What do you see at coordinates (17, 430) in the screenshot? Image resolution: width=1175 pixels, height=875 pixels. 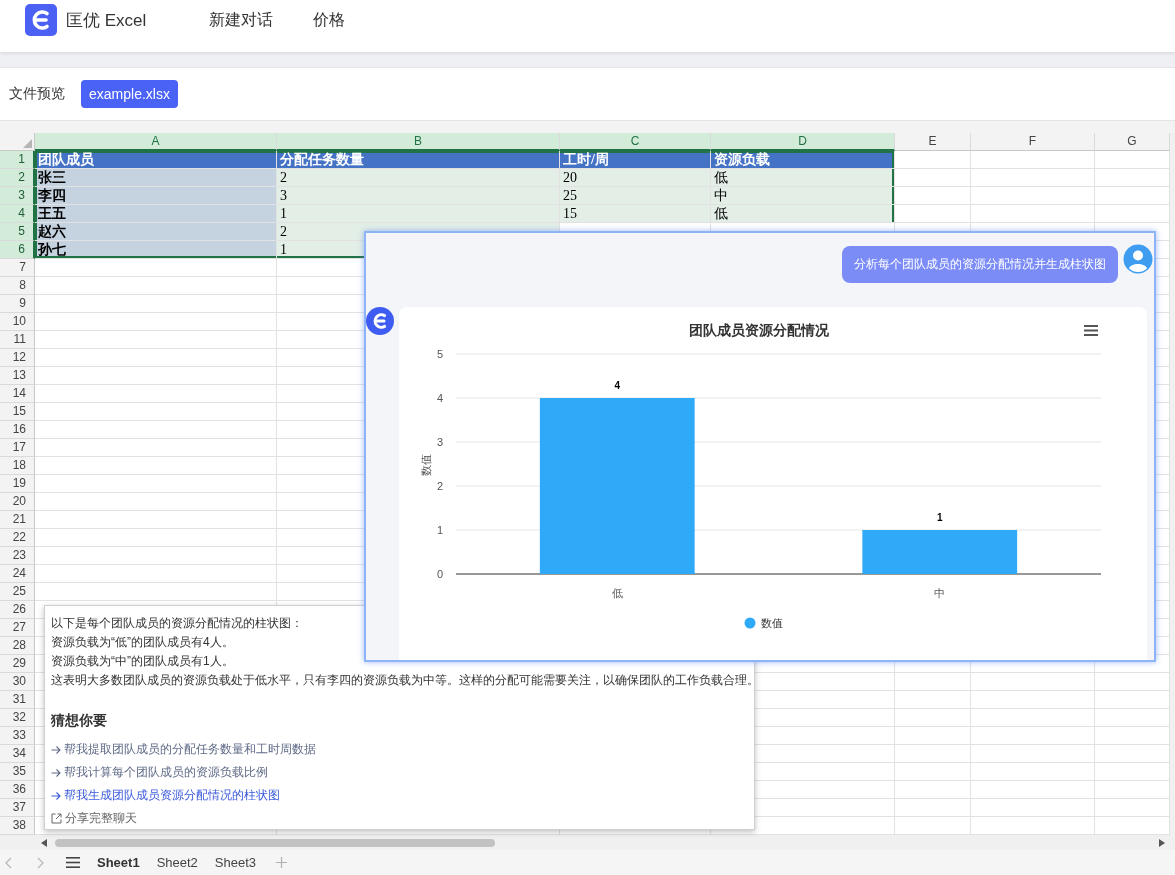 I see `row-header: 16` at bounding box center [17, 430].